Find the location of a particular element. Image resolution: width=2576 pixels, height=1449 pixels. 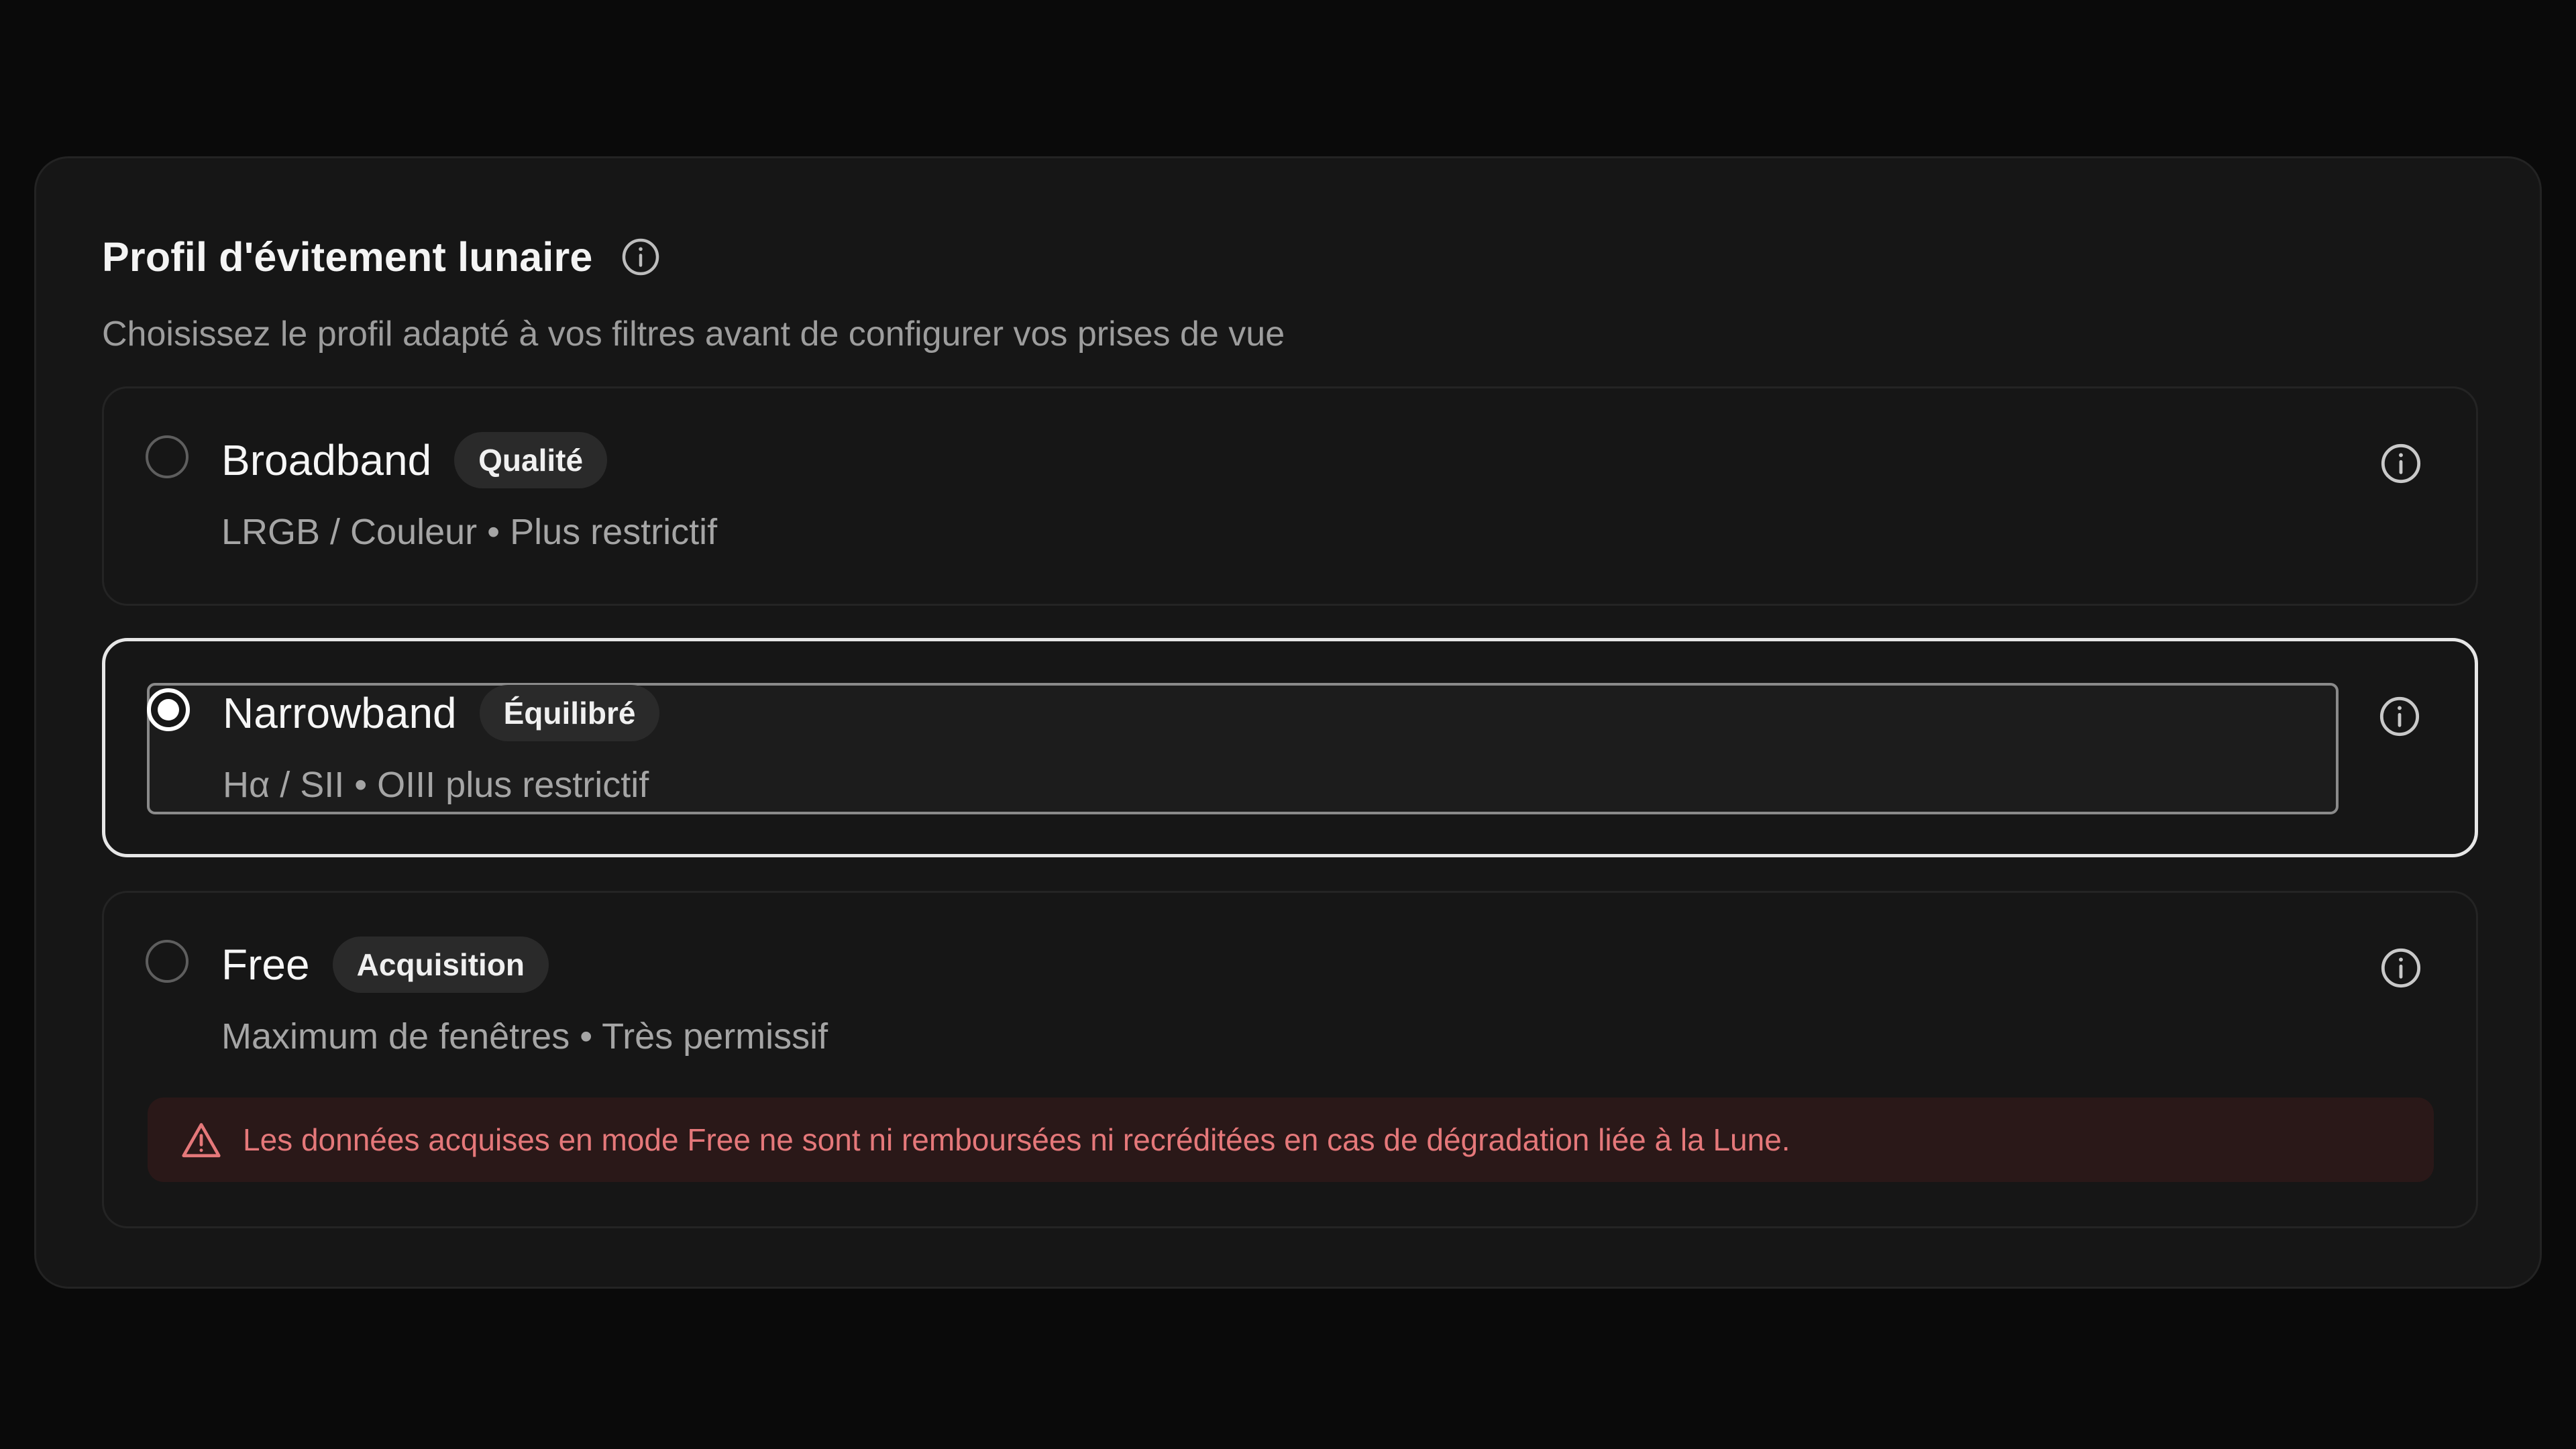

option-description: Maximum de fenêtres • Très permissif is located at coordinates (524, 1036).